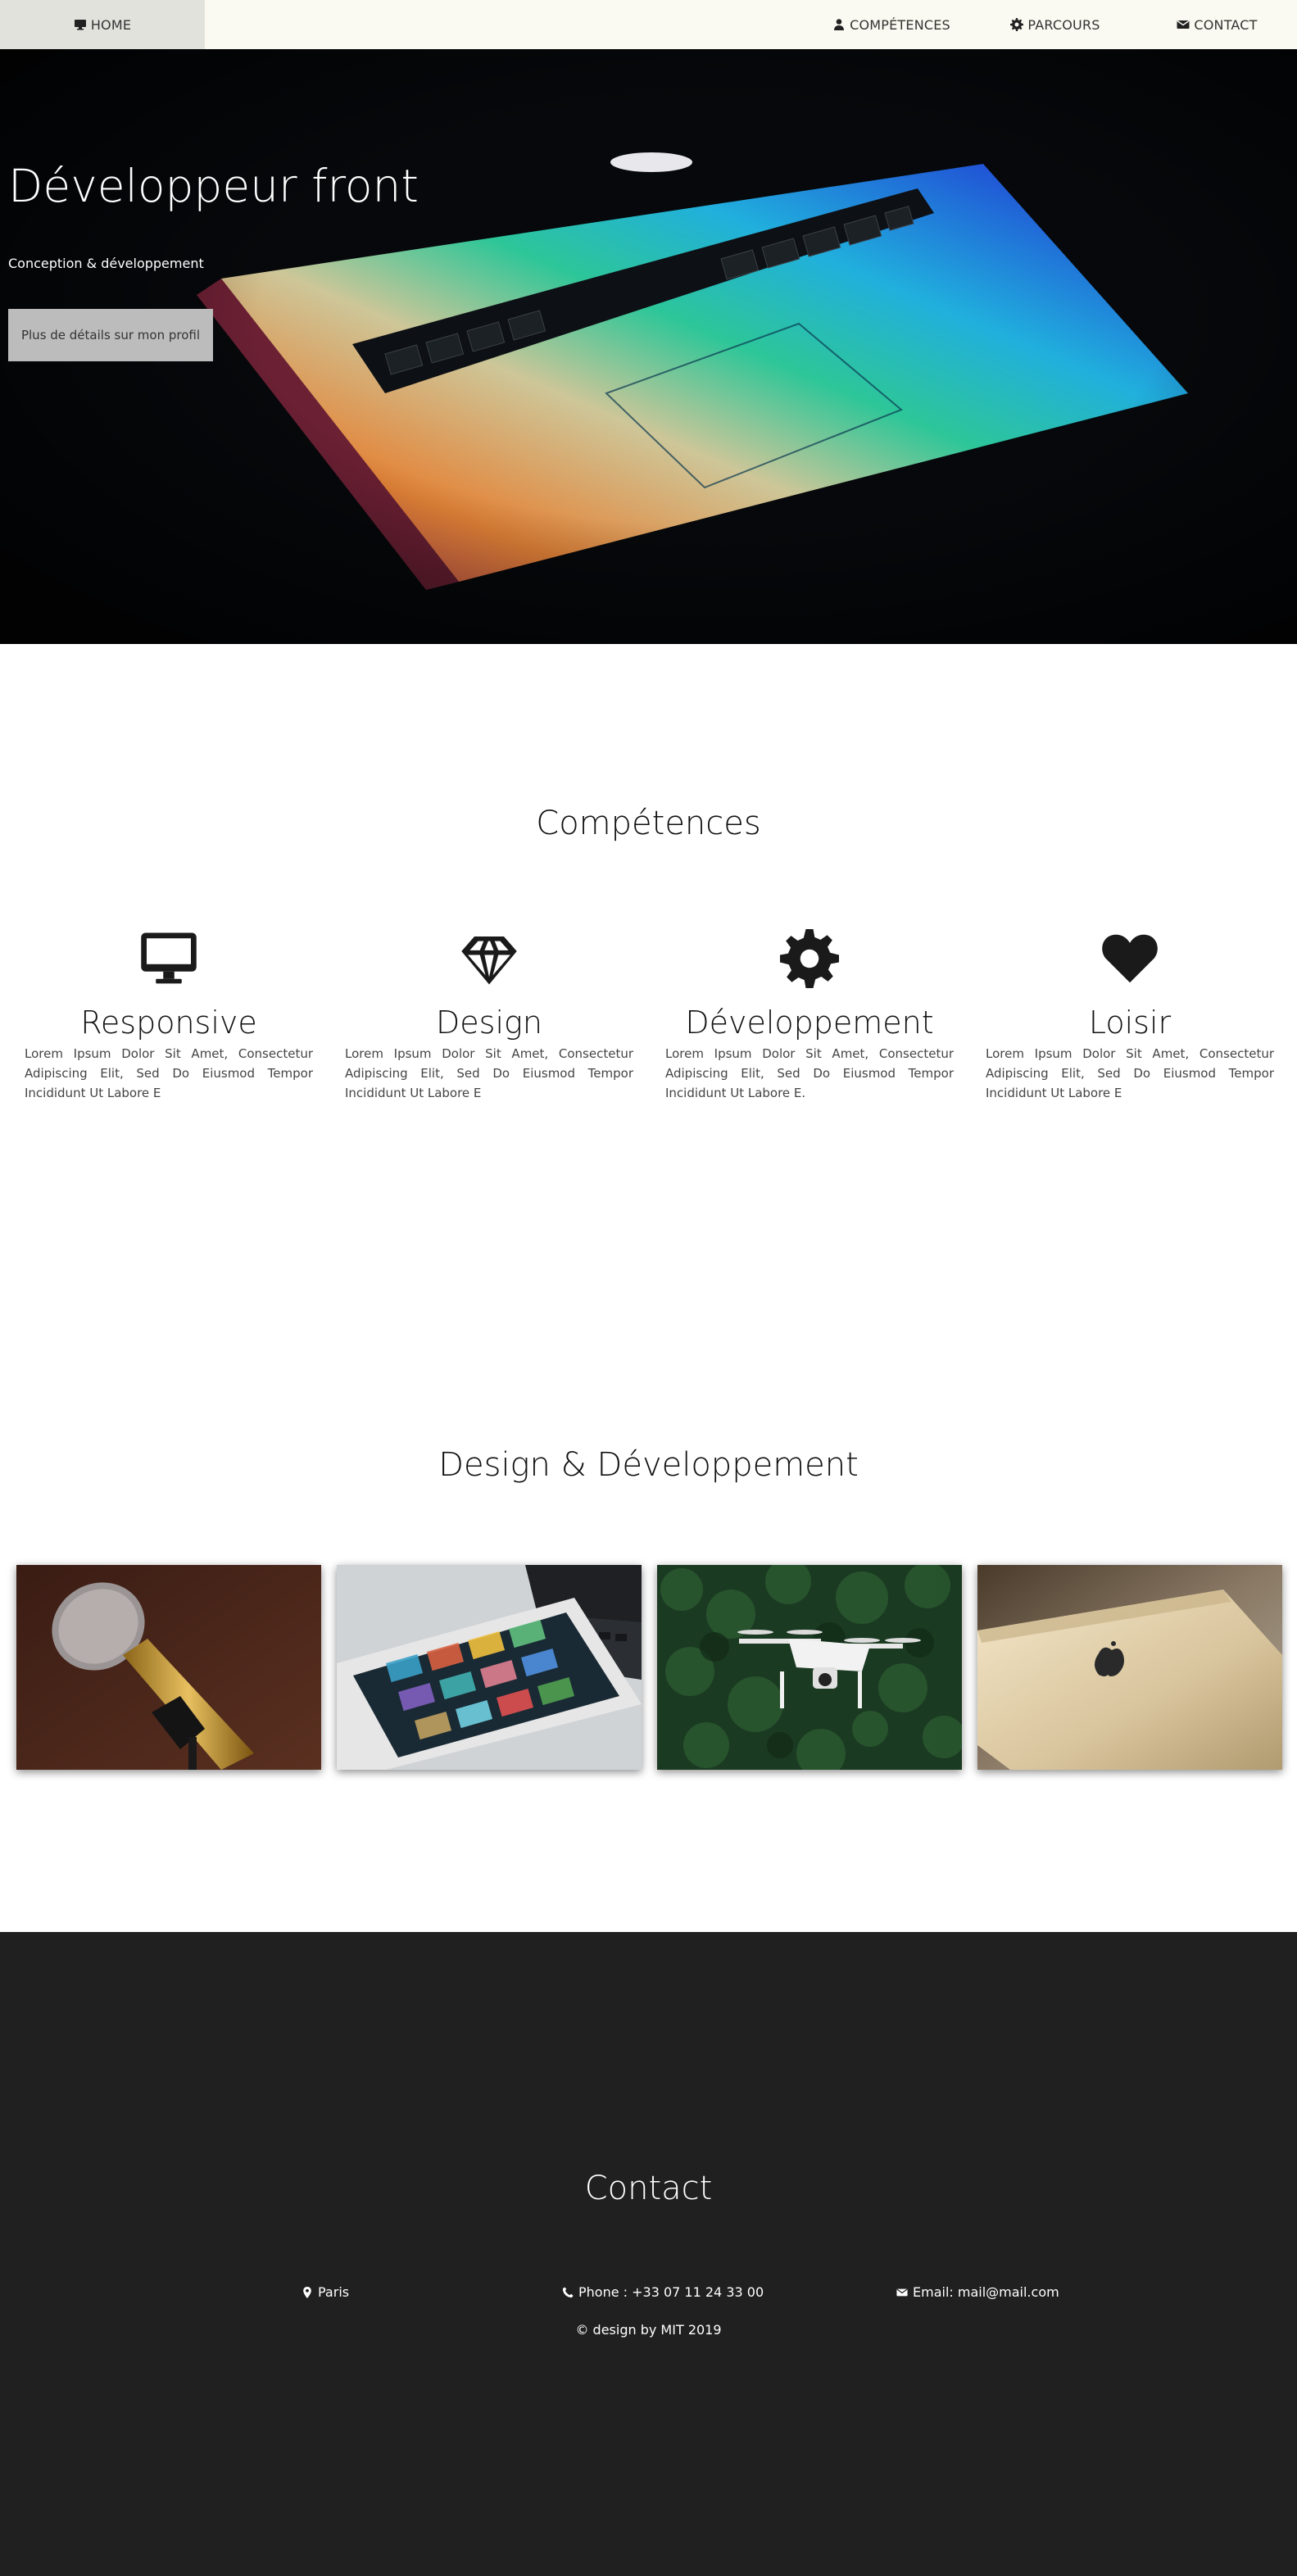 This screenshot has height=2576, width=1297. What do you see at coordinates (568, 2291) in the screenshot?
I see `phone-icon` at bounding box center [568, 2291].